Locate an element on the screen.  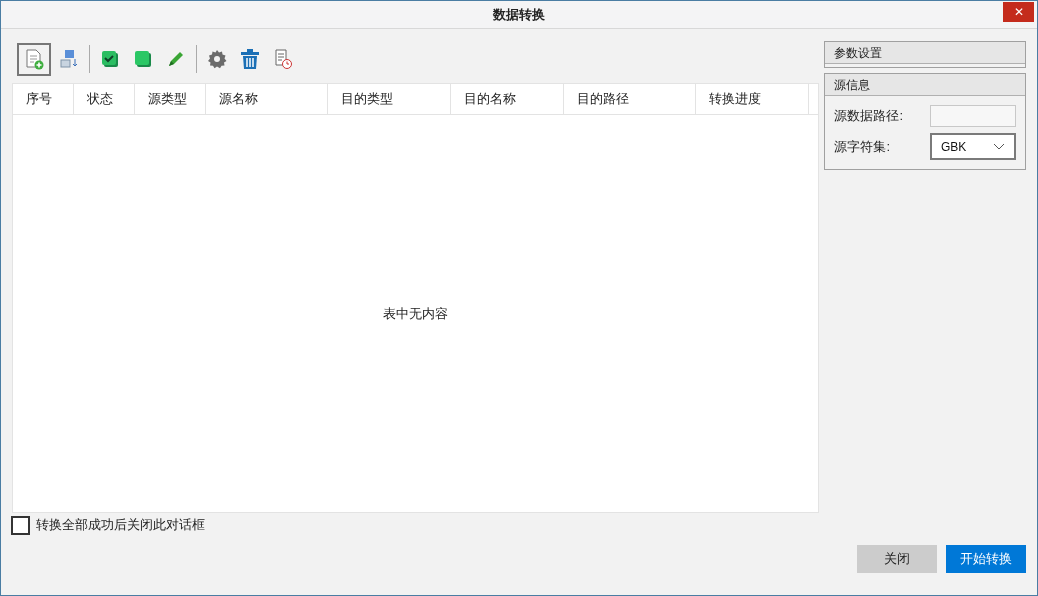
checkbox-label: 转换全部成功后关闭此对话框 is located at coordinates (120, 525).